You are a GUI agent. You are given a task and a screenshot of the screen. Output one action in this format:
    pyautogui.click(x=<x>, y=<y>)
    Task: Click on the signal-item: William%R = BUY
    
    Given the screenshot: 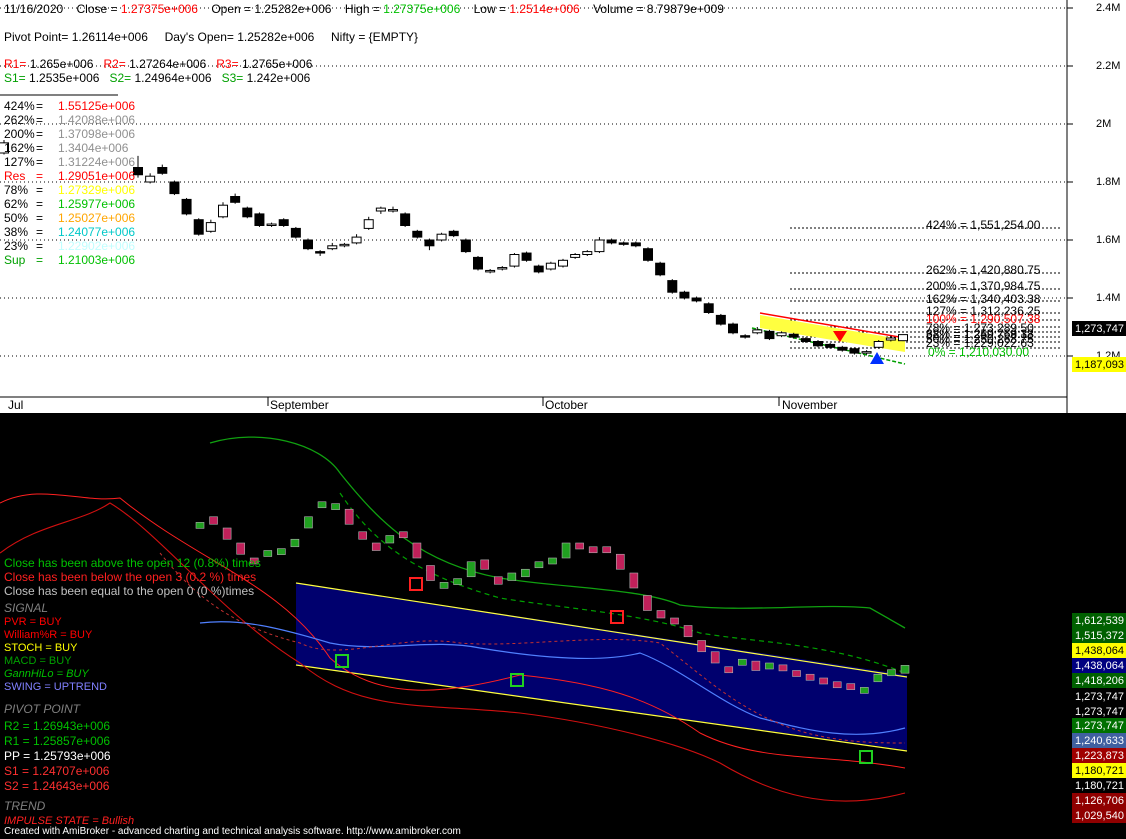 What is the action you would take?
    pyautogui.click(x=48, y=635)
    